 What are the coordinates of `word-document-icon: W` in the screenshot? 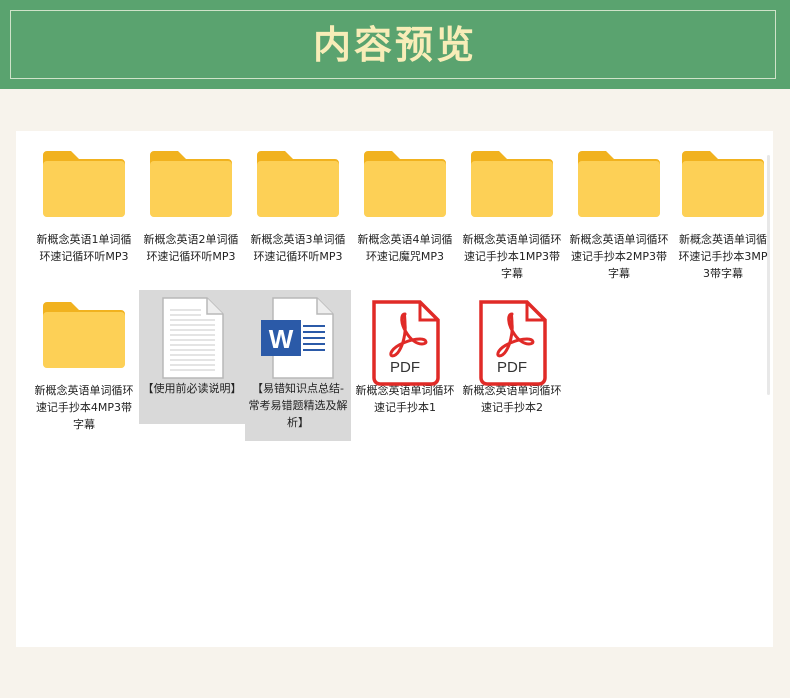 It's located at (298, 338).